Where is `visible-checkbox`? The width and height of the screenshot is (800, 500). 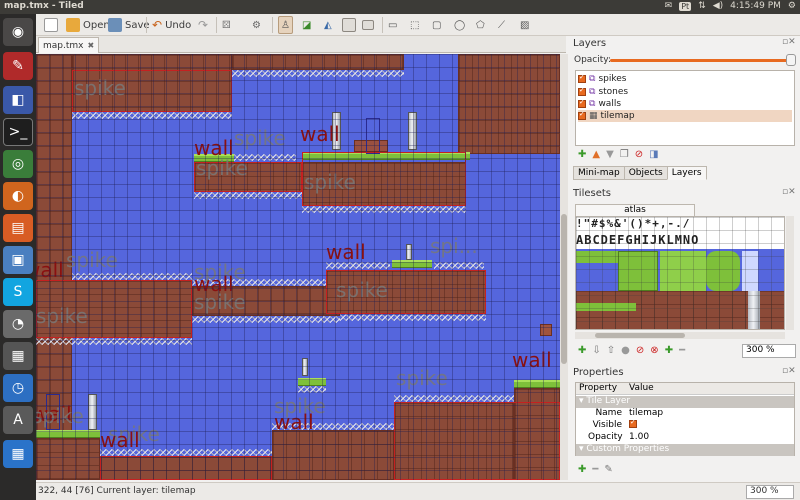 visible-checkbox is located at coordinates (633, 423).